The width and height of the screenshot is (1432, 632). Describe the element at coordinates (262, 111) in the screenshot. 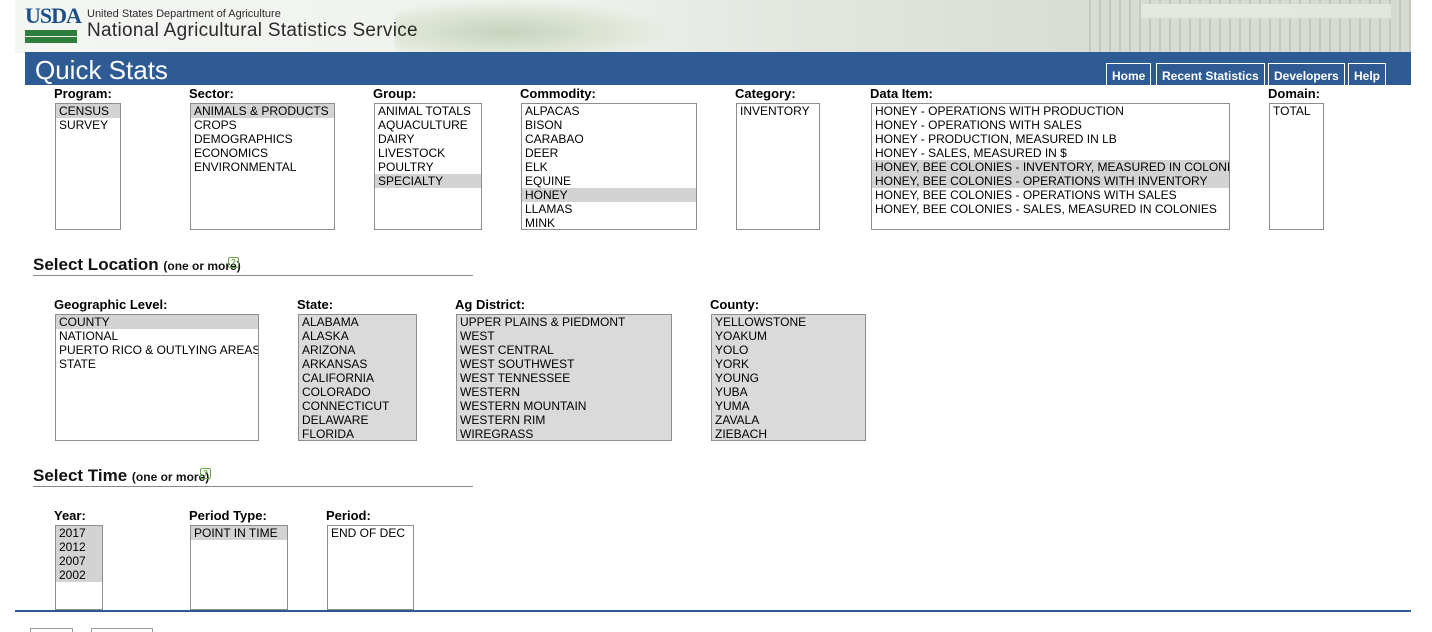

I see `listbox-option: ANIMALS & PRODUCTS` at that location.